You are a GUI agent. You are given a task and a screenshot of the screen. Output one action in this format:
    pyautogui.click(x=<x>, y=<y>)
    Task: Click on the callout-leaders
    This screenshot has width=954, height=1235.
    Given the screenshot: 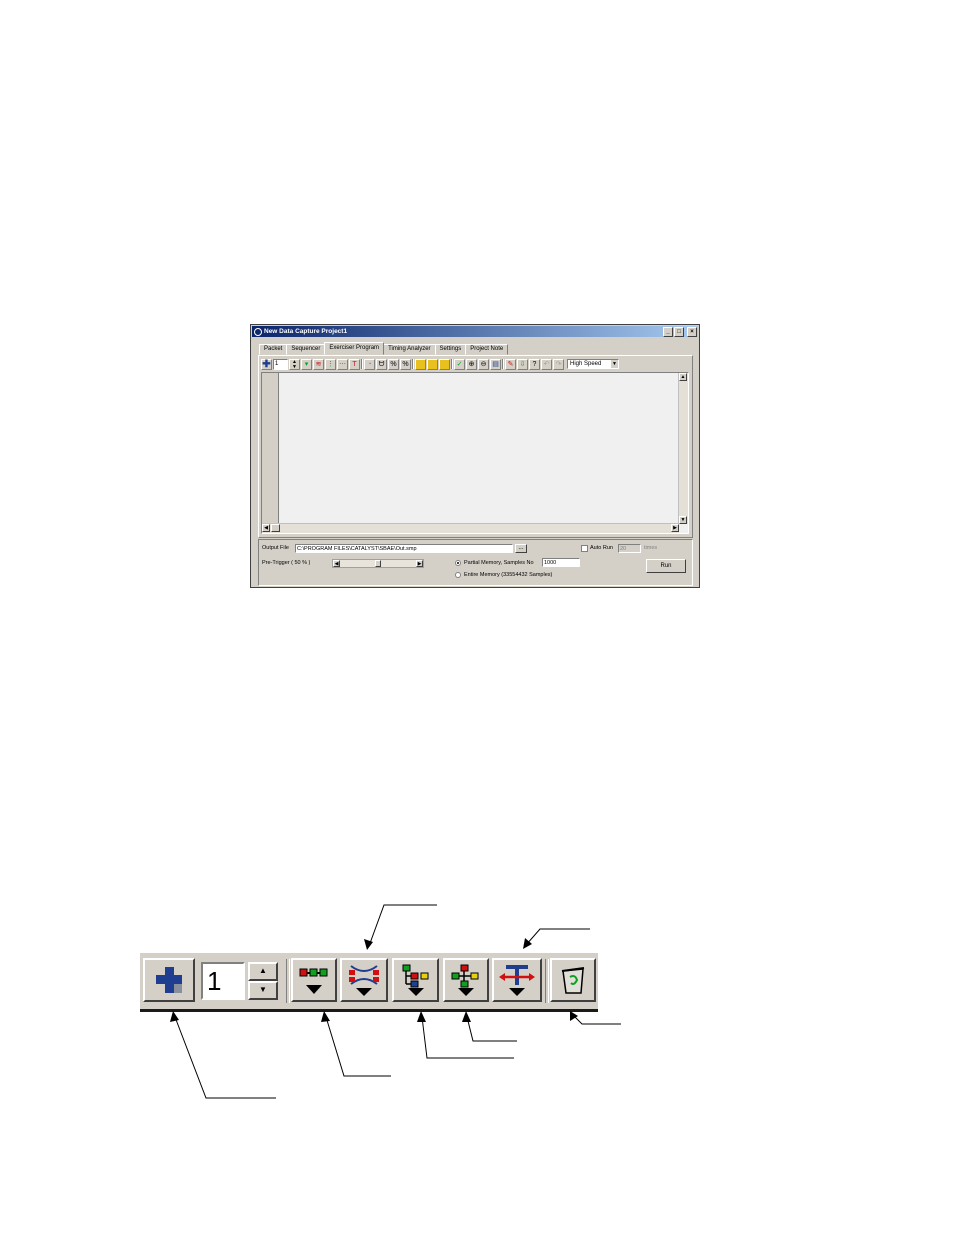 What is the action you would take?
    pyautogui.click(x=395, y=1001)
    